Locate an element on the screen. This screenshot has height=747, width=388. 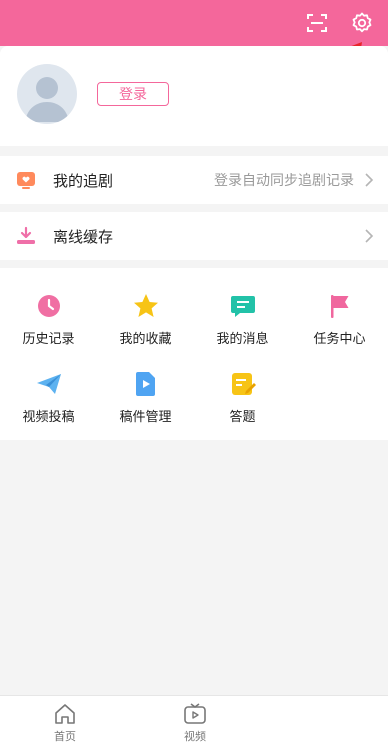
tv-heart-icon is located at coordinates (26, 180).